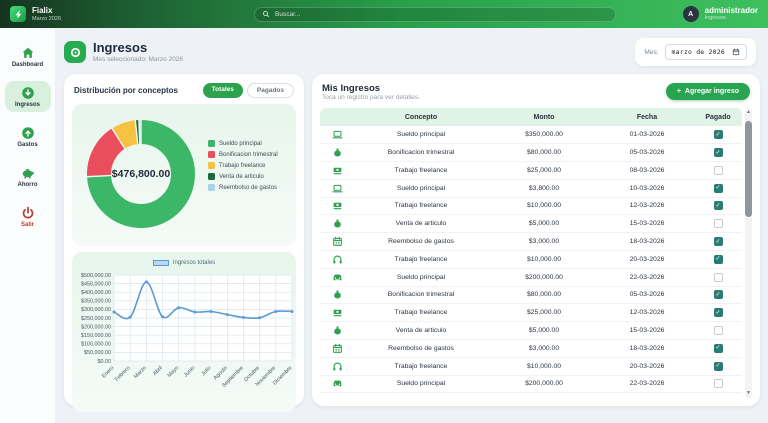 Image resolution: width=768 pixels, height=423 pixels. What do you see at coordinates (27, 96) in the screenshot?
I see `sidebar-item-ingresos: Ingresos` at bounding box center [27, 96].